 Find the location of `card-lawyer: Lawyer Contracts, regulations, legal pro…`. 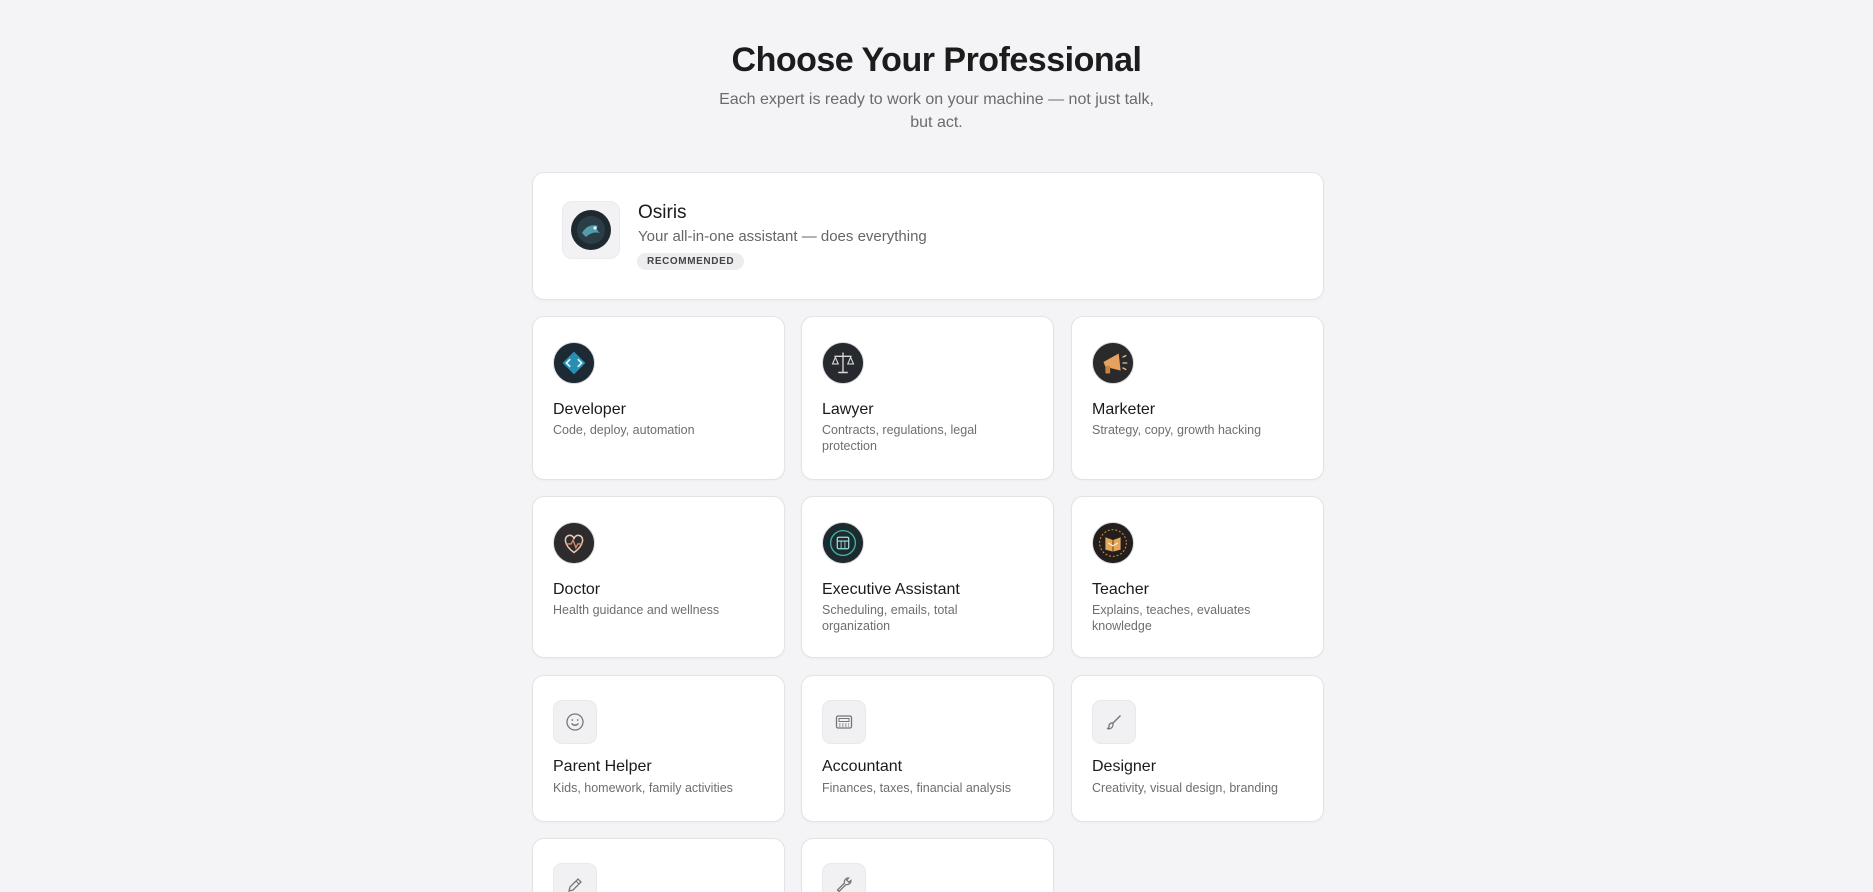

card-lawyer: Lawyer Contracts, regulations, legal pro… is located at coordinates (927, 398).